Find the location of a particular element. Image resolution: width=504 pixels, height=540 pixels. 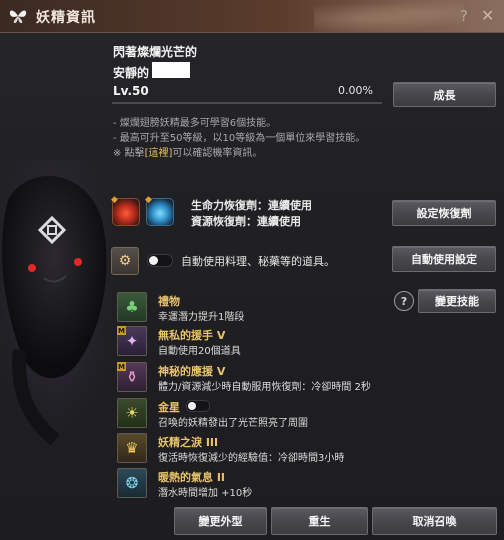

lantern-icon: ☀ is located at coordinates (132, 413).